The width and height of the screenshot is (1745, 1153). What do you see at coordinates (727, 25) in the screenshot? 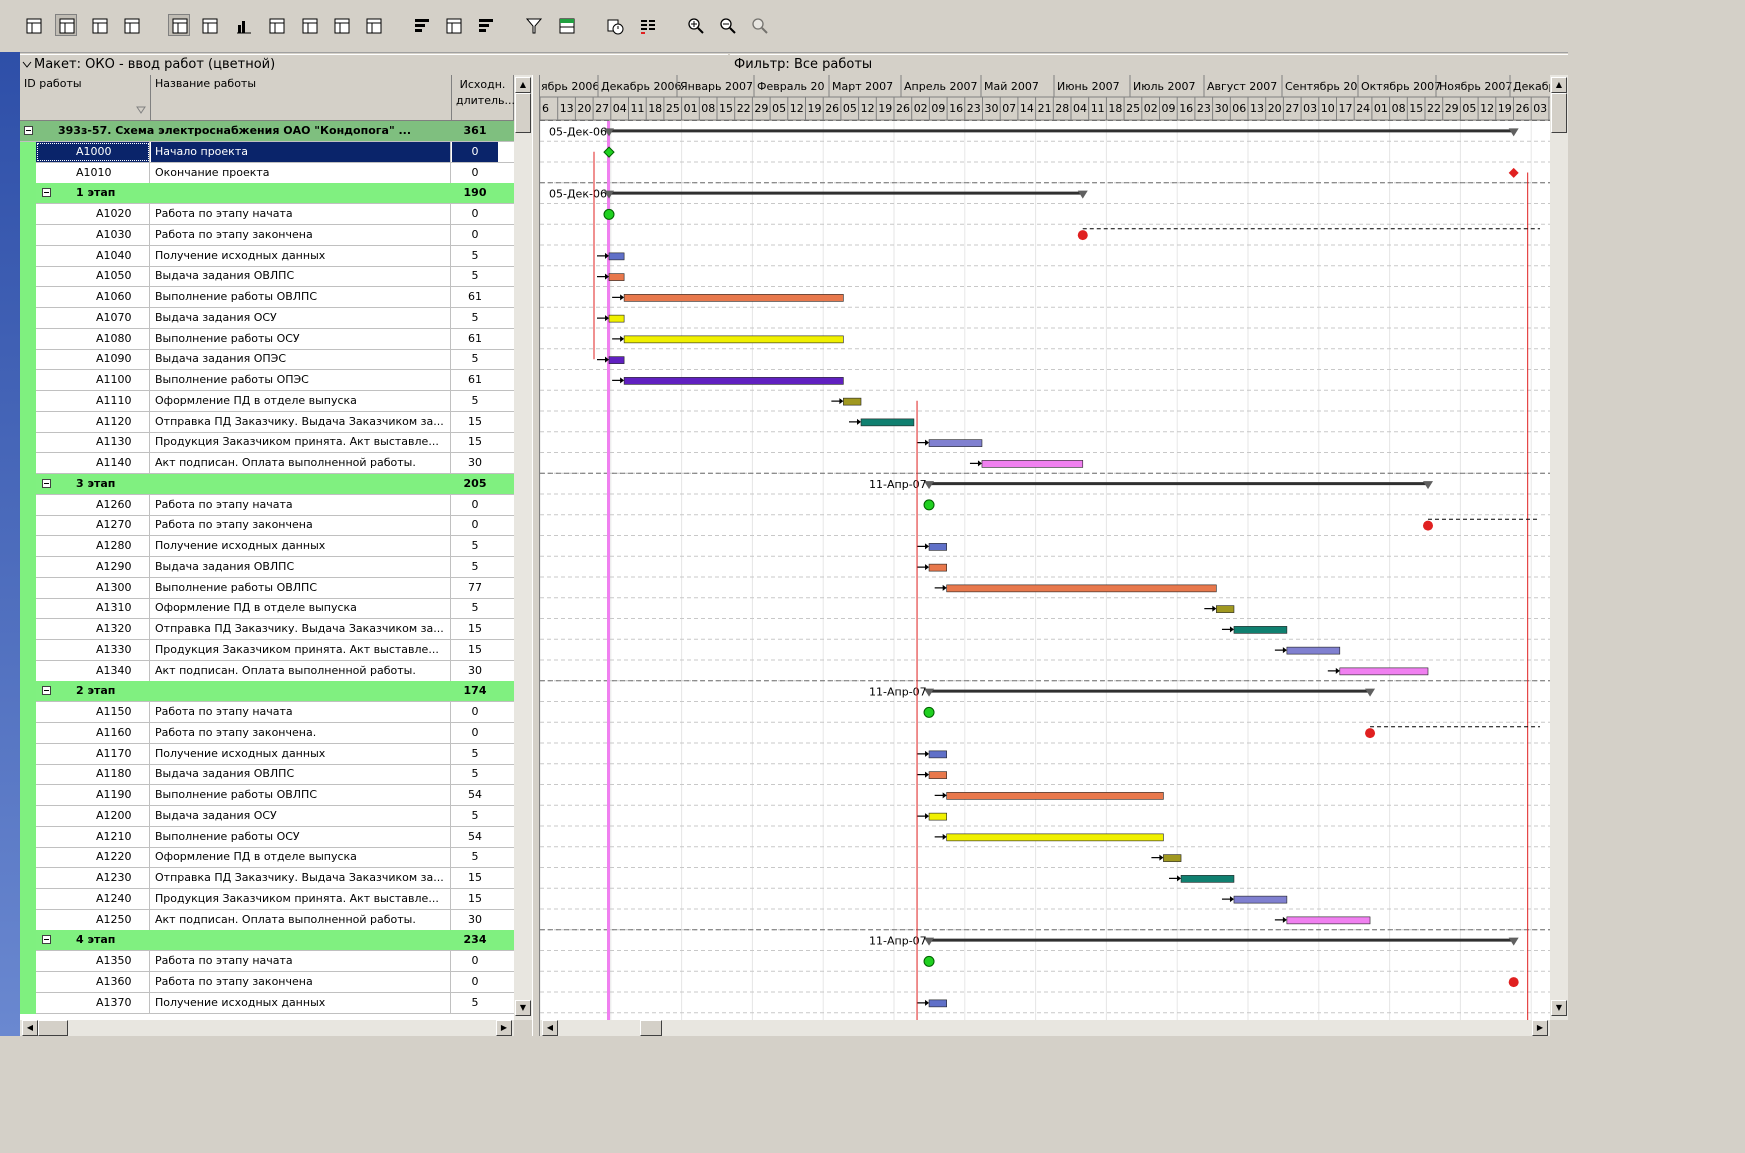
I see `zoom-out-button` at bounding box center [727, 25].